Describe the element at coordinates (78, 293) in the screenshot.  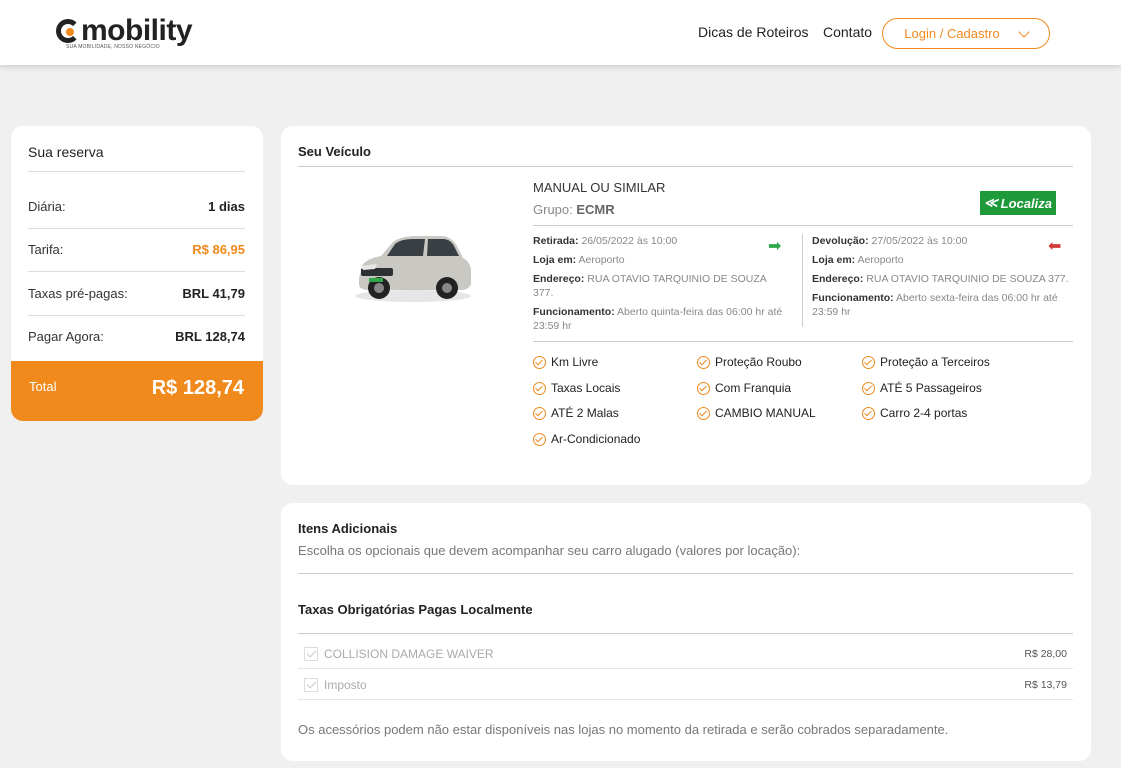
I see `row-label: Taxas pré-pagas:` at that location.